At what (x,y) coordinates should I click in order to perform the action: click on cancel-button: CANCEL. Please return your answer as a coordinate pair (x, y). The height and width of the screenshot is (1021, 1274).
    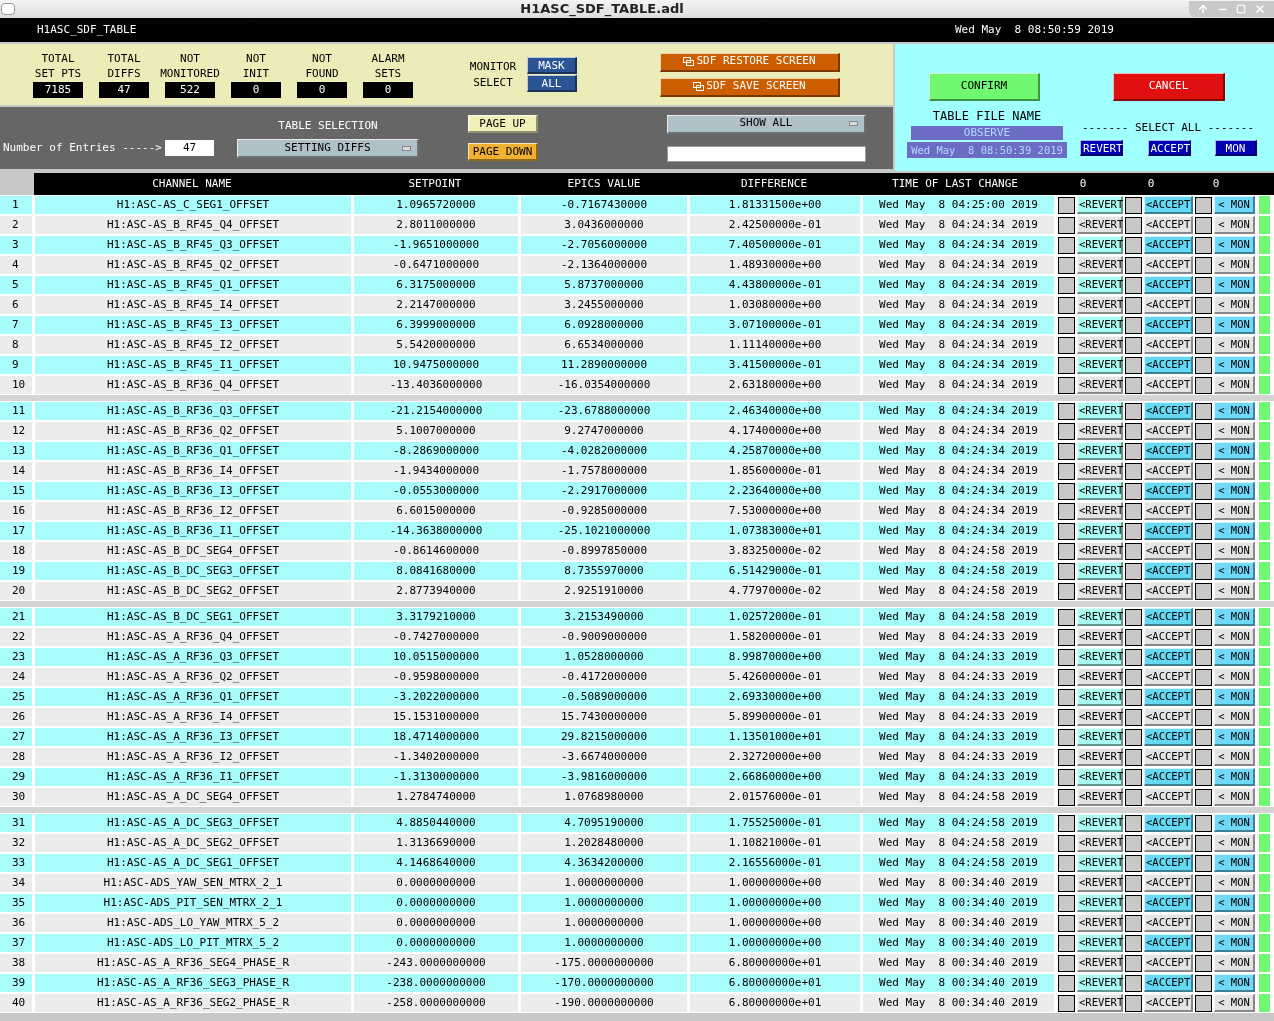
    Looking at the image, I should click on (1169, 87).